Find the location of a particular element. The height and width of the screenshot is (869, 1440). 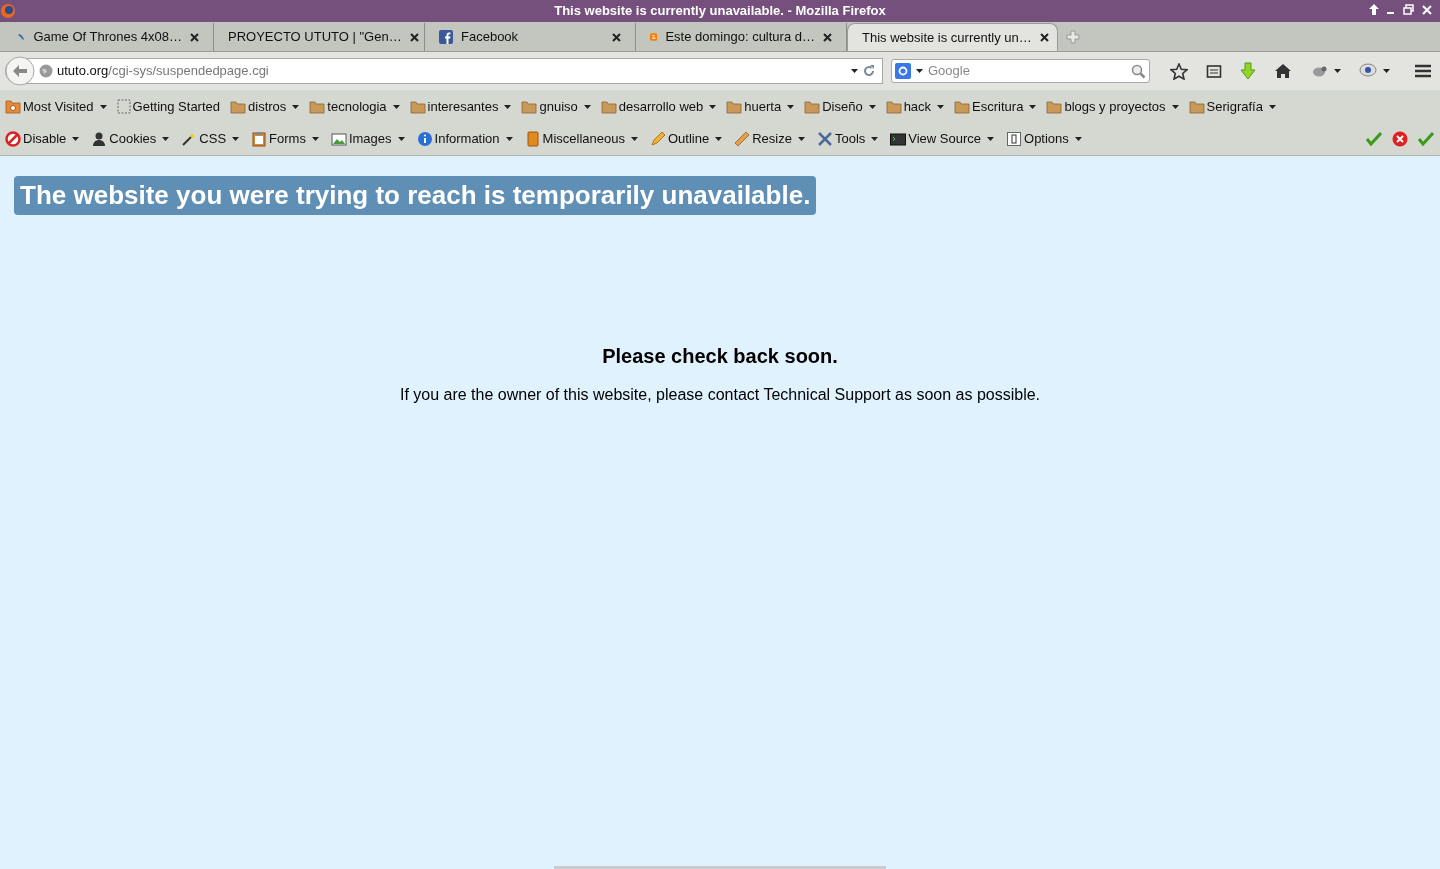

banner-title: The website you were trying to reach is temporarily unavailable. is located at coordinates (415, 195).